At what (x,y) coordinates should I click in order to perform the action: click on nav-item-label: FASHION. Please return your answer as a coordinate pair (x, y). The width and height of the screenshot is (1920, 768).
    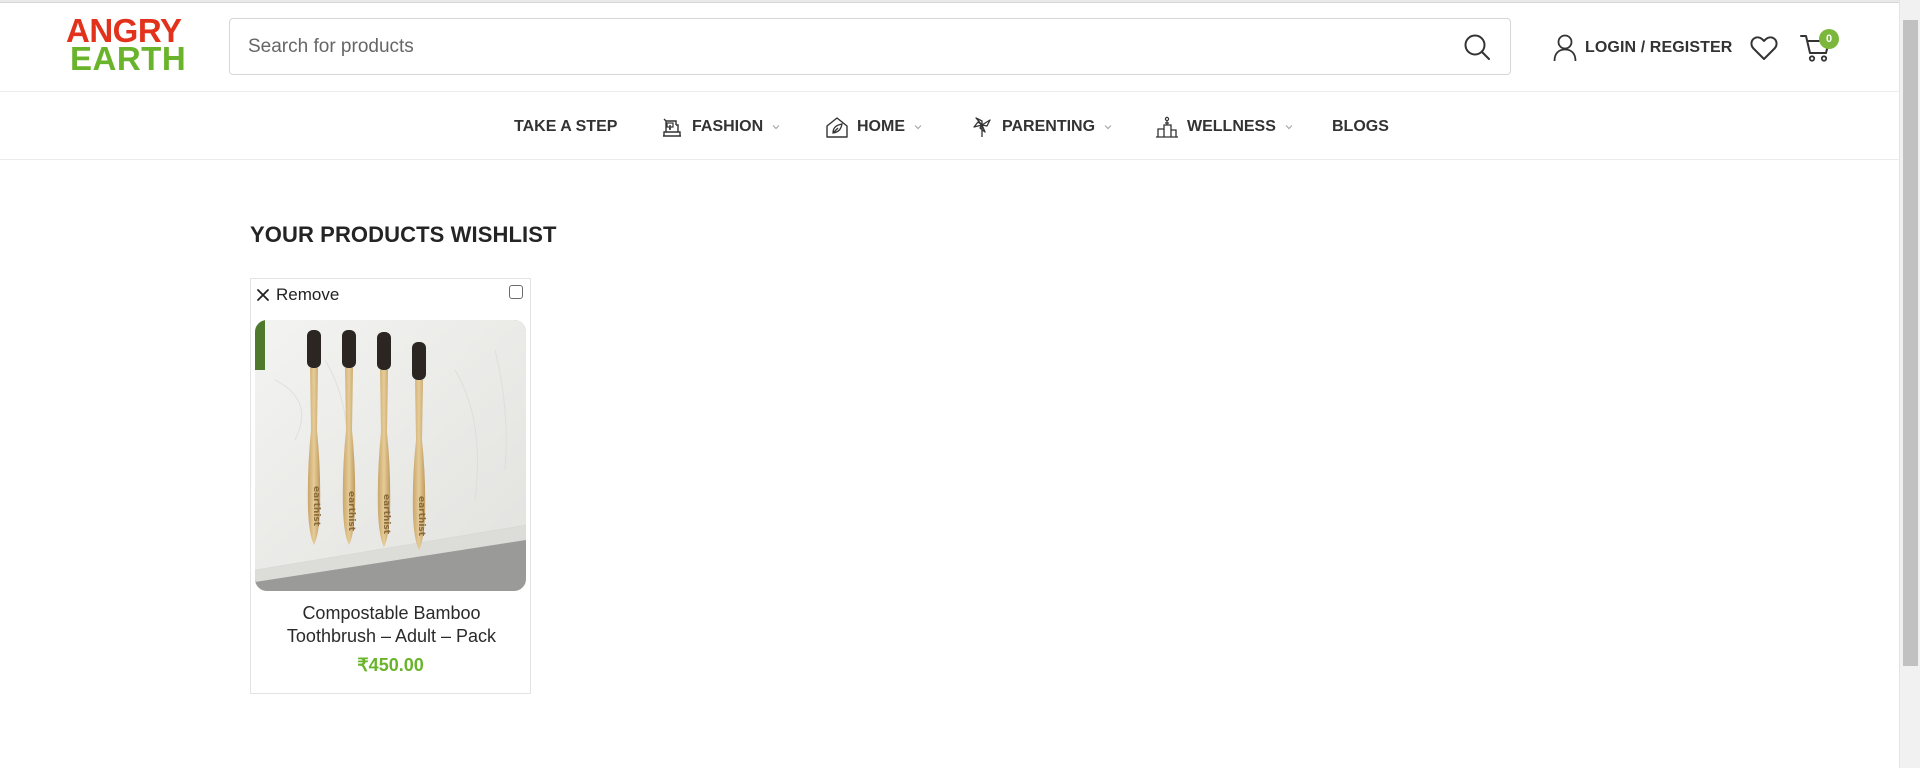
    Looking at the image, I should click on (728, 126).